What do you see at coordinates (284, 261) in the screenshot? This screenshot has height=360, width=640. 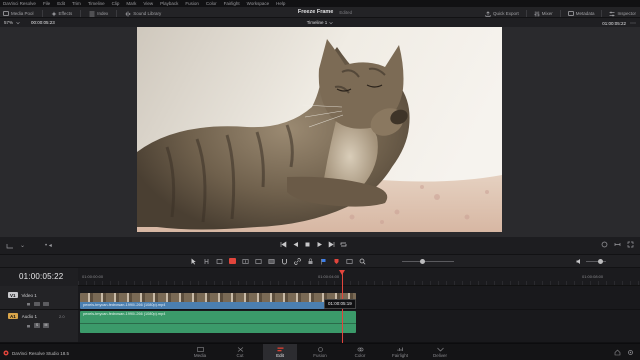 I see `snapping-icon` at bounding box center [284, 261].